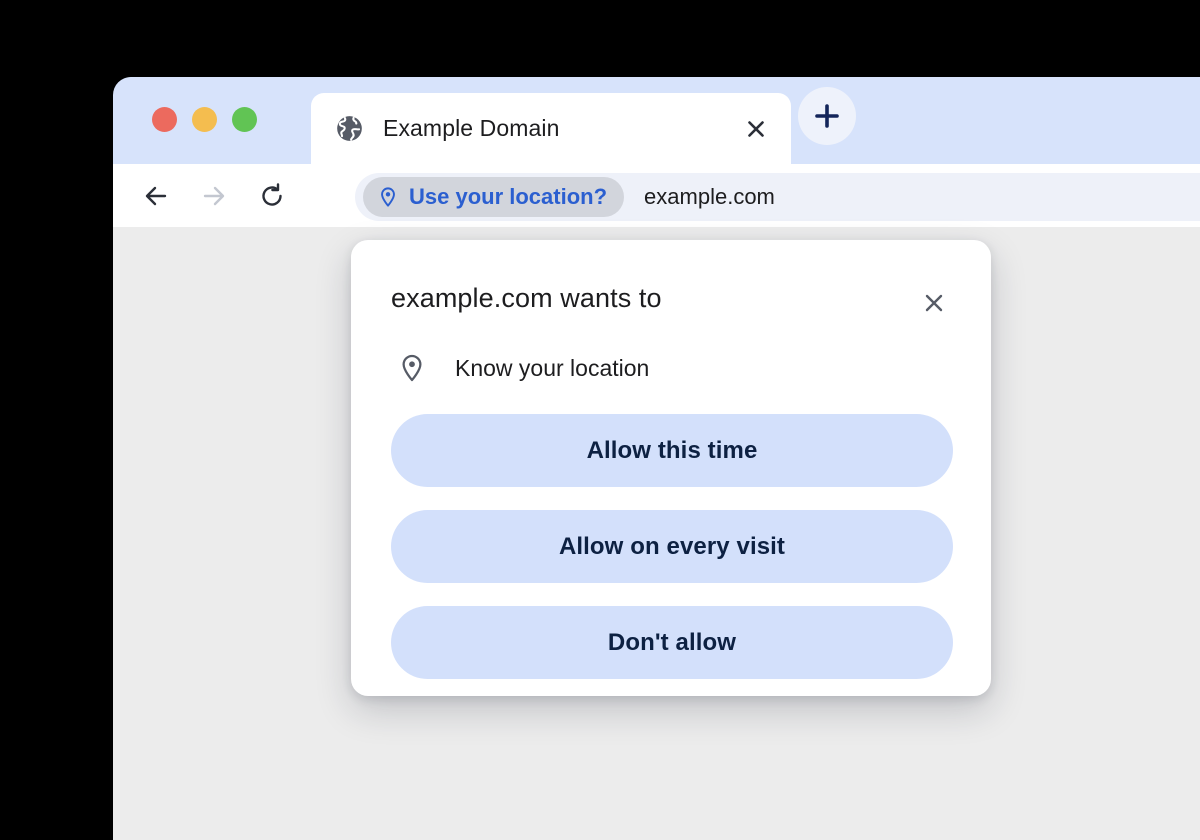 Image resolution: width=1200 pixels, height=840 pixels. Describe the element at coordinates (471, 128) in the screenshot. I see `tab-title: Example Domain` at that location.